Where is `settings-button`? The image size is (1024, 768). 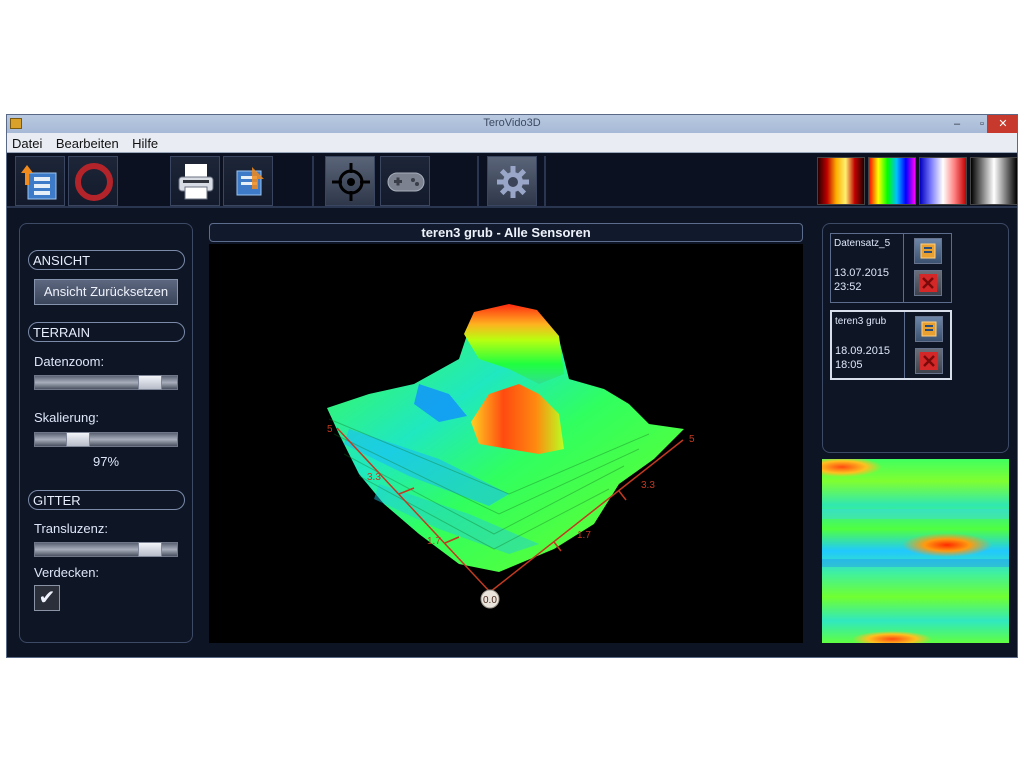 settings-button is located at coordinates (512, 181).